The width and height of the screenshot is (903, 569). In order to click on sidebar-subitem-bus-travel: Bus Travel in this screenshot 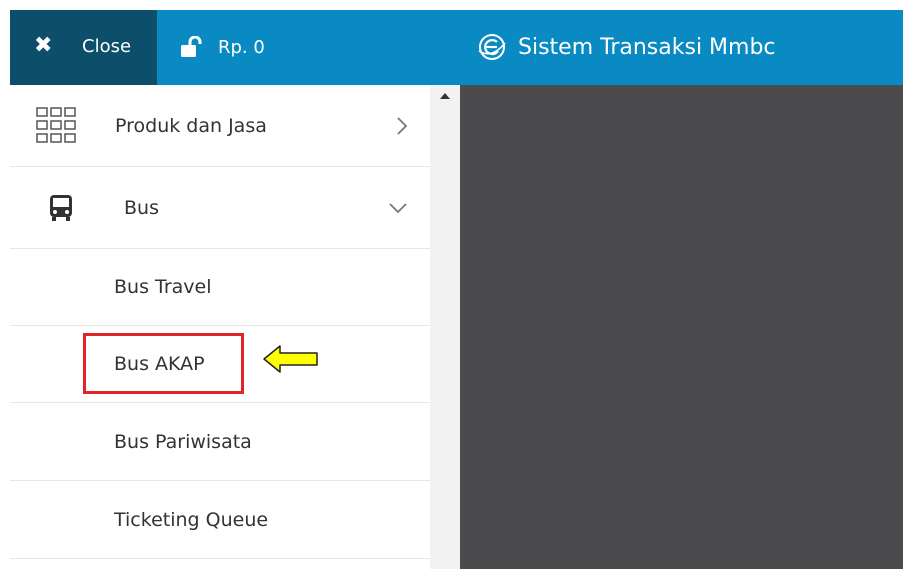, I will do `click(220, 287)`.